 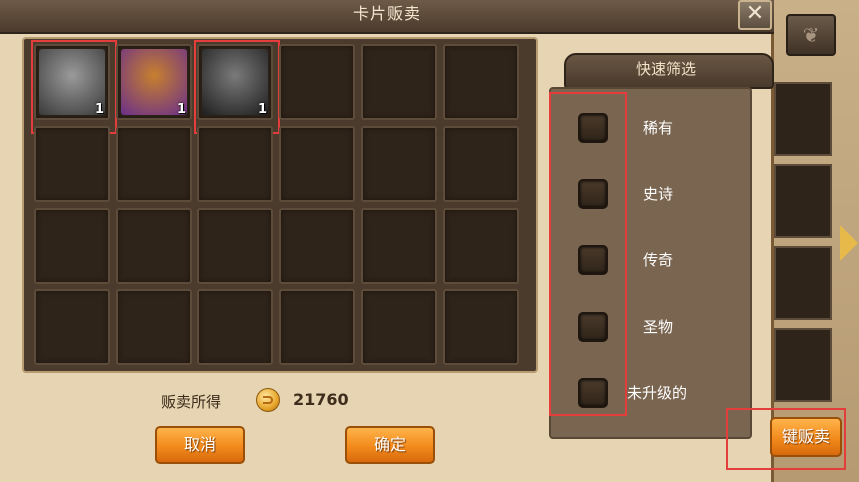 I want to click on filter-label-not-upgraded: 未升级的, so click(x=657, y=393).